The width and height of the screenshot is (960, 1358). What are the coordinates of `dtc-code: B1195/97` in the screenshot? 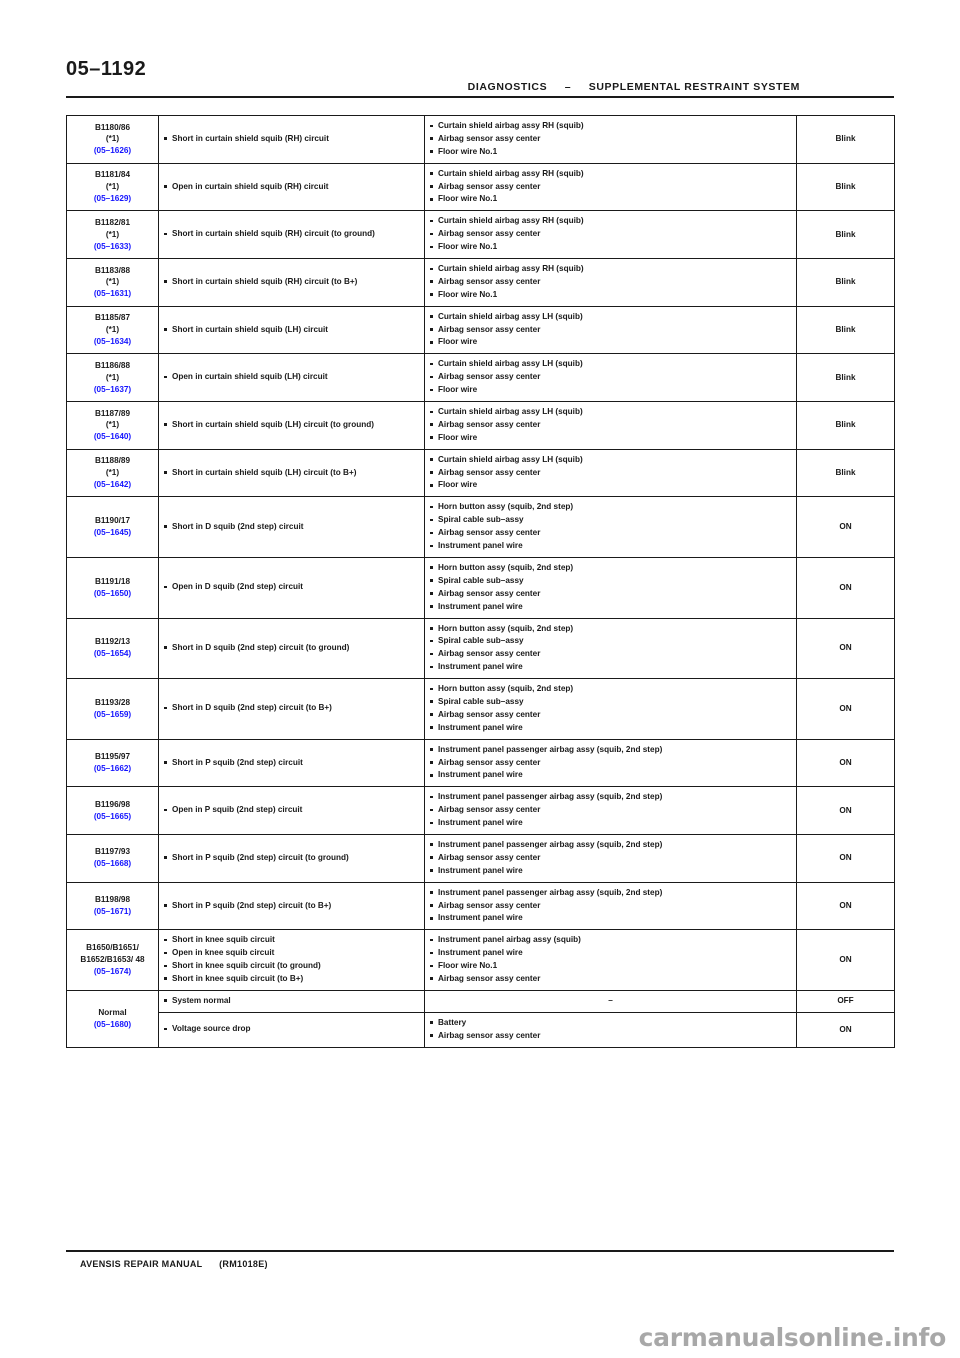 It's located at (112, 757).